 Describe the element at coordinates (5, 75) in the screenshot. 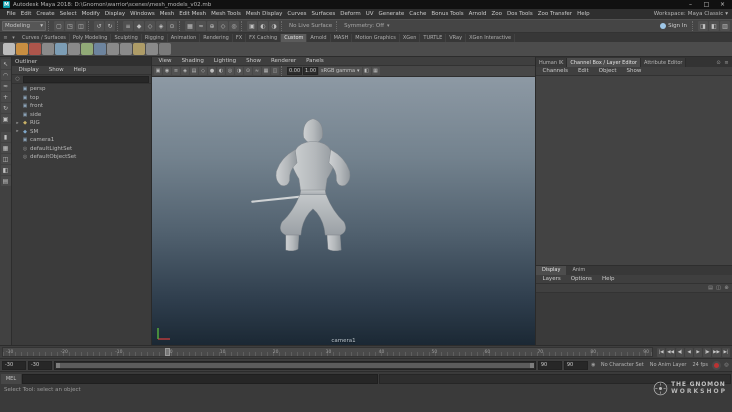

I see `lasso-tool-icon: ◠` at that location.